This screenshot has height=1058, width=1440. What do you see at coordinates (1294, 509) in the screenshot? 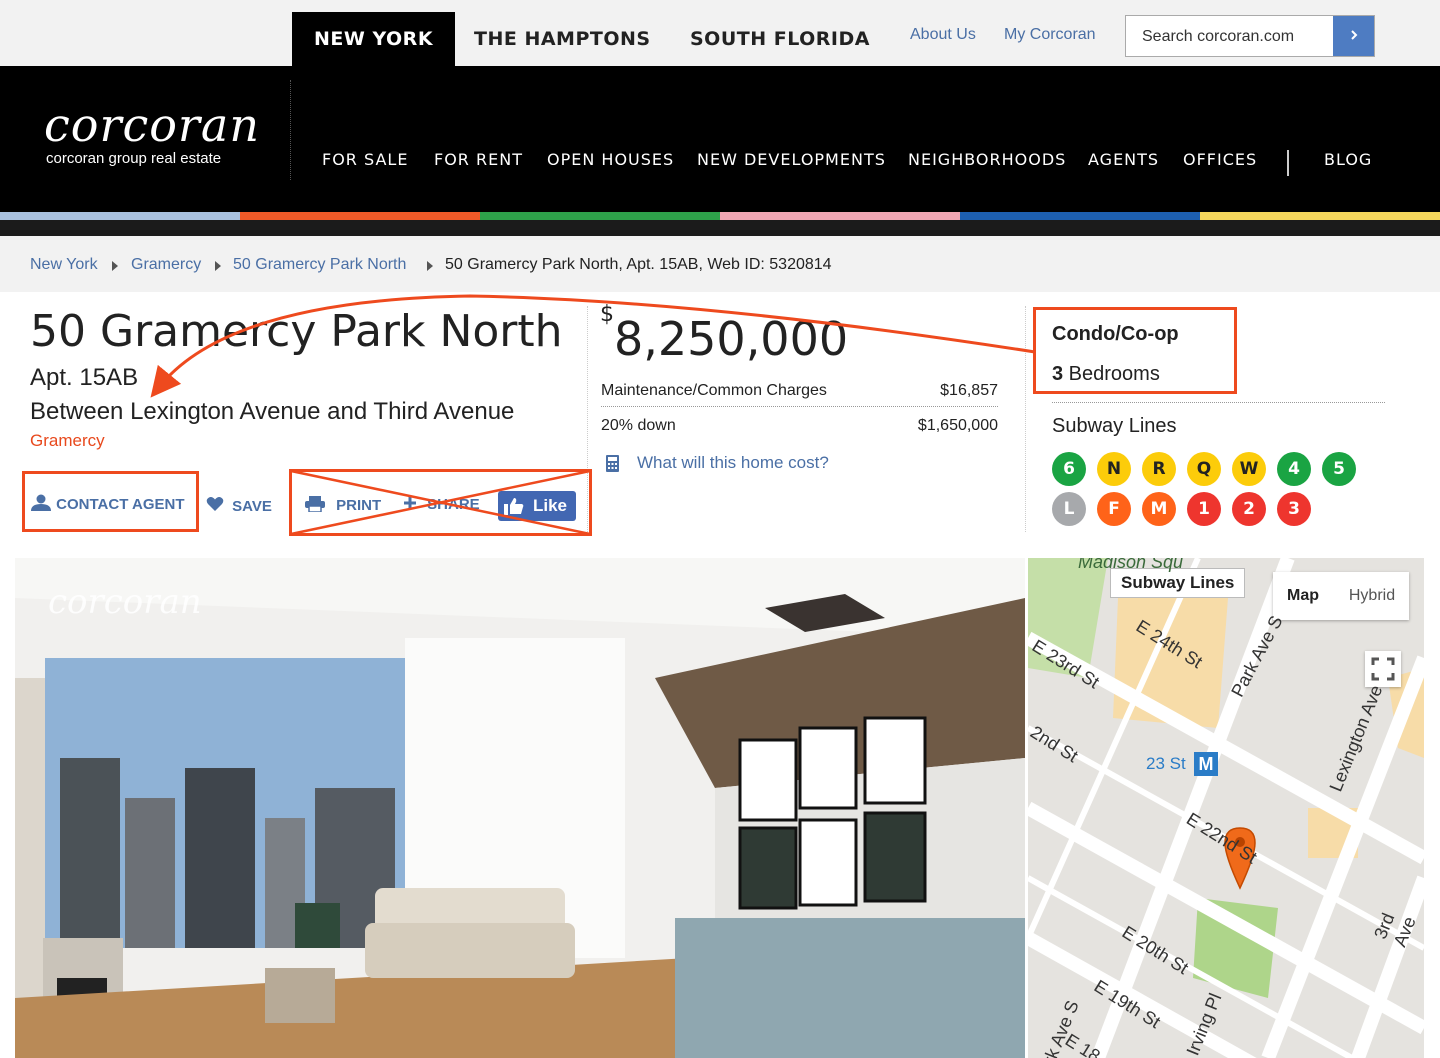
I see `subway-line-3-icon: 3` at bounding box center [1294, 509].